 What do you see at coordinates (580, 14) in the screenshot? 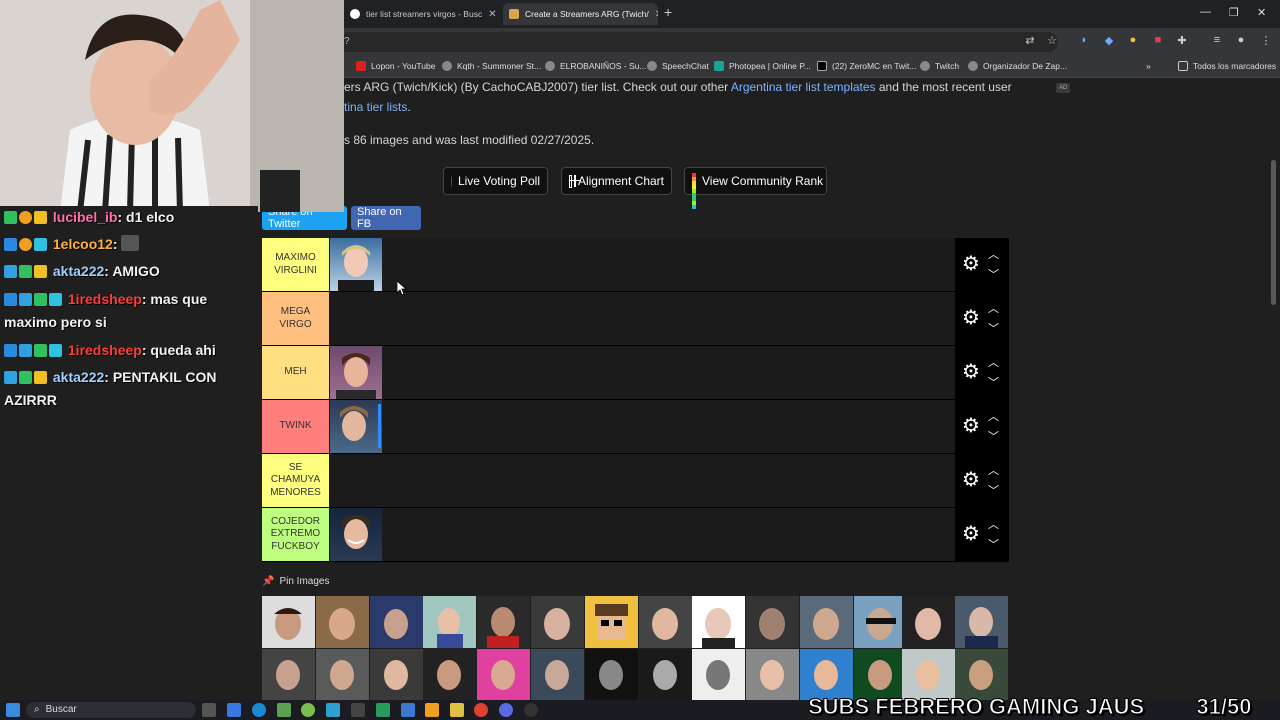
I see `tab-tier-maker: Create a Streamers ARG (Twich/ ✕` at bounding box center [580, 14].